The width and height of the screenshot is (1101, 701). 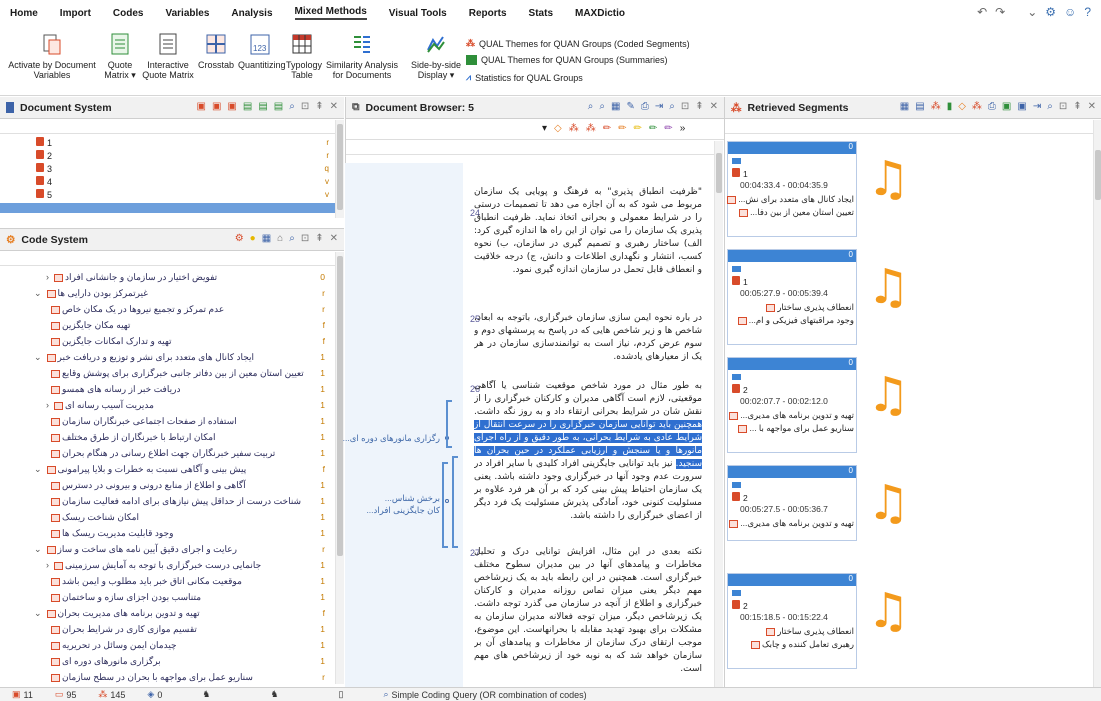 I want to click on code-tool-3-icon: ▦, so click(x=266, y=238).